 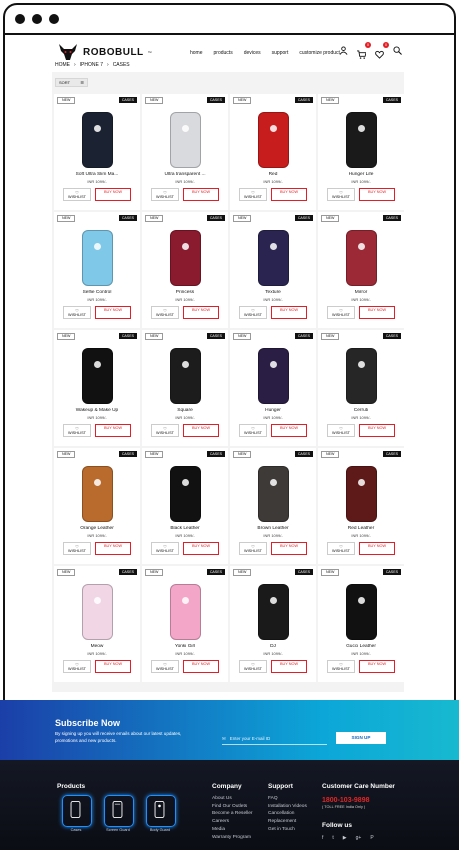 What do you see at coordinates (119, 811) in the screenshot?
I see `screen-guard-category-icon` at bounding box center [119, 811].